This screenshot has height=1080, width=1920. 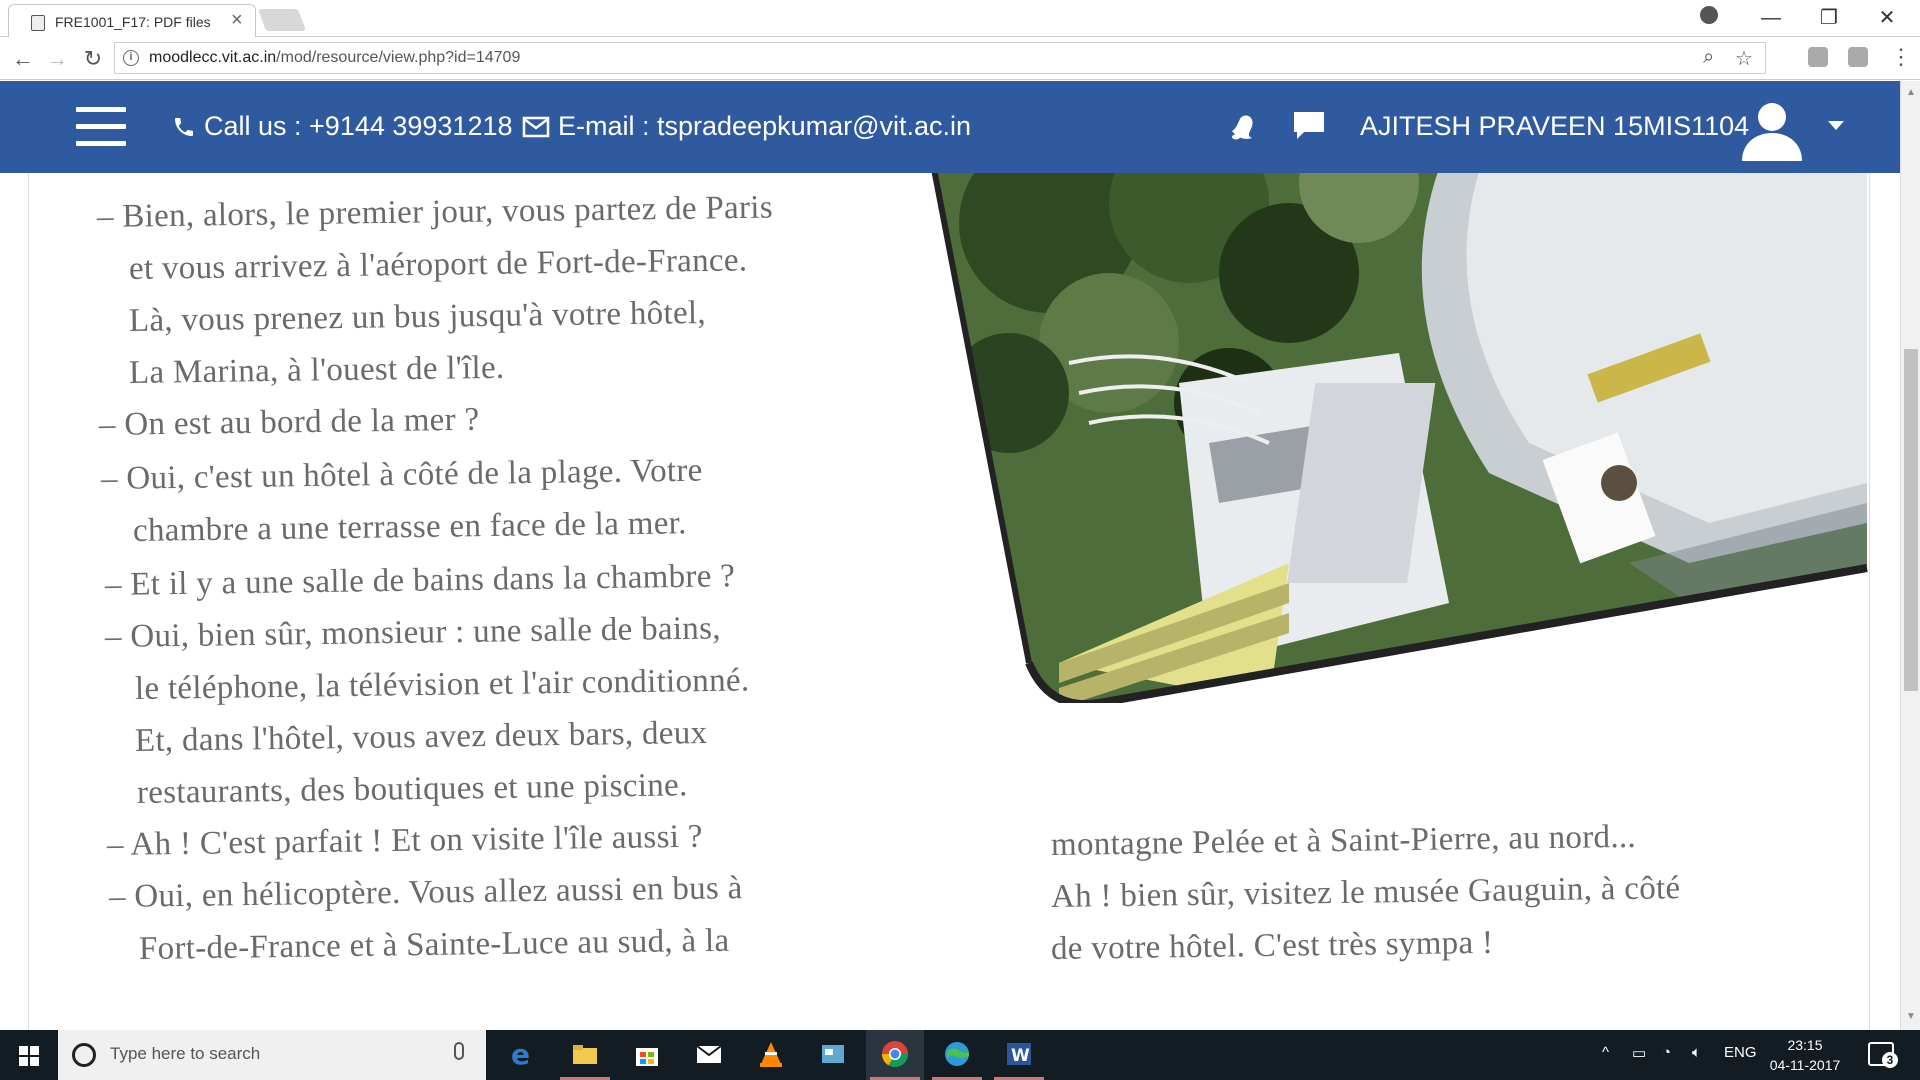 I want to click on back-button: ←, so click(x=23, y=59).